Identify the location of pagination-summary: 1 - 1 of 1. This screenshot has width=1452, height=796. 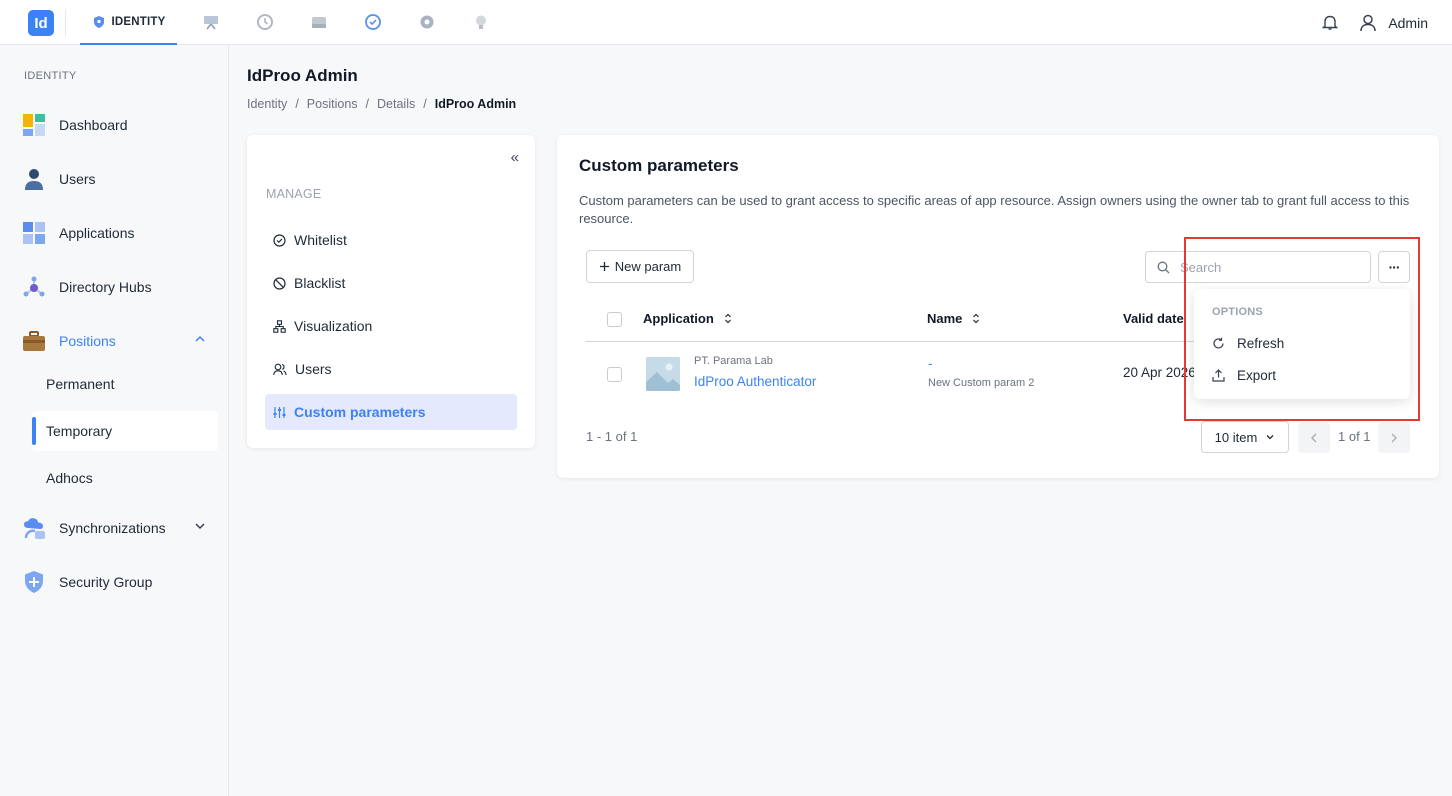
(612, 436).